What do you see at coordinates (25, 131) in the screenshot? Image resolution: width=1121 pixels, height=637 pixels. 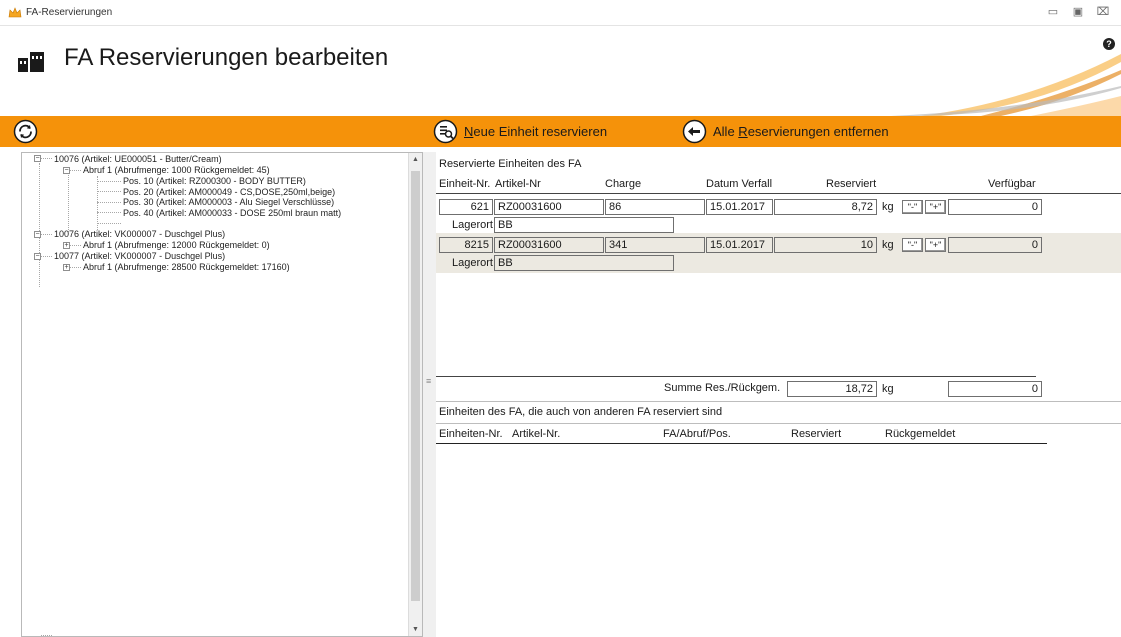 I see `refresh-icon` at bounding box center [25, 131].